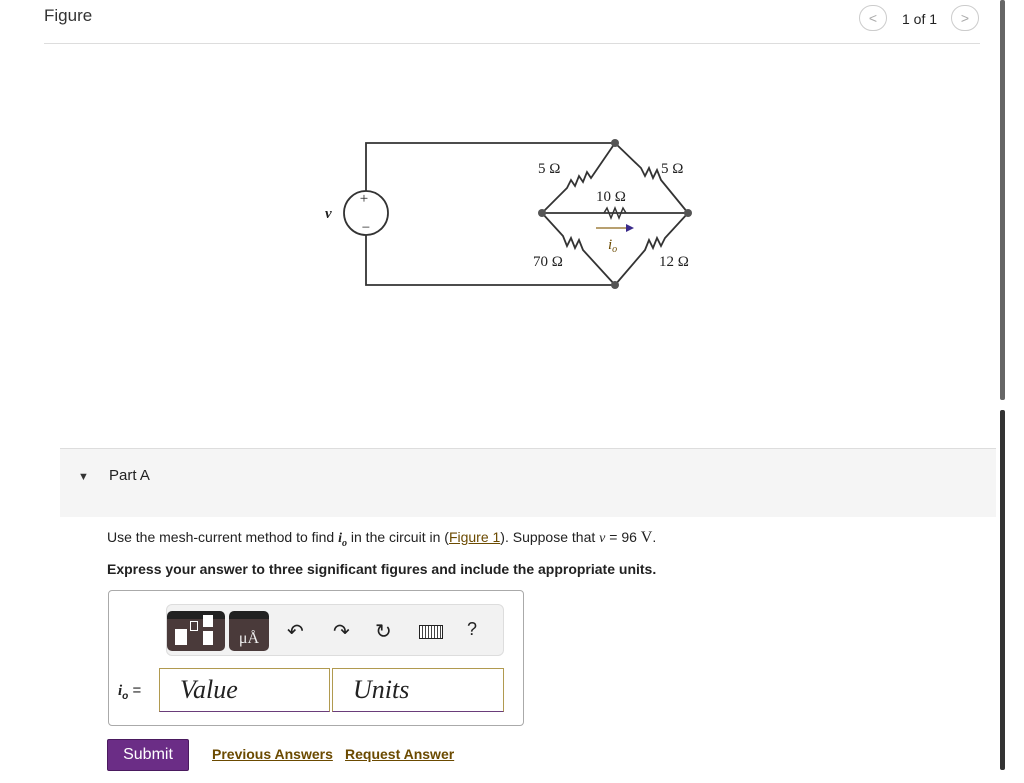 The width and height of the screenshot is (1024, 783). What do you see at coordinates (249, 631) in the screenshot?
I see `units-button: μÅ` at bounding box center [249, 631].